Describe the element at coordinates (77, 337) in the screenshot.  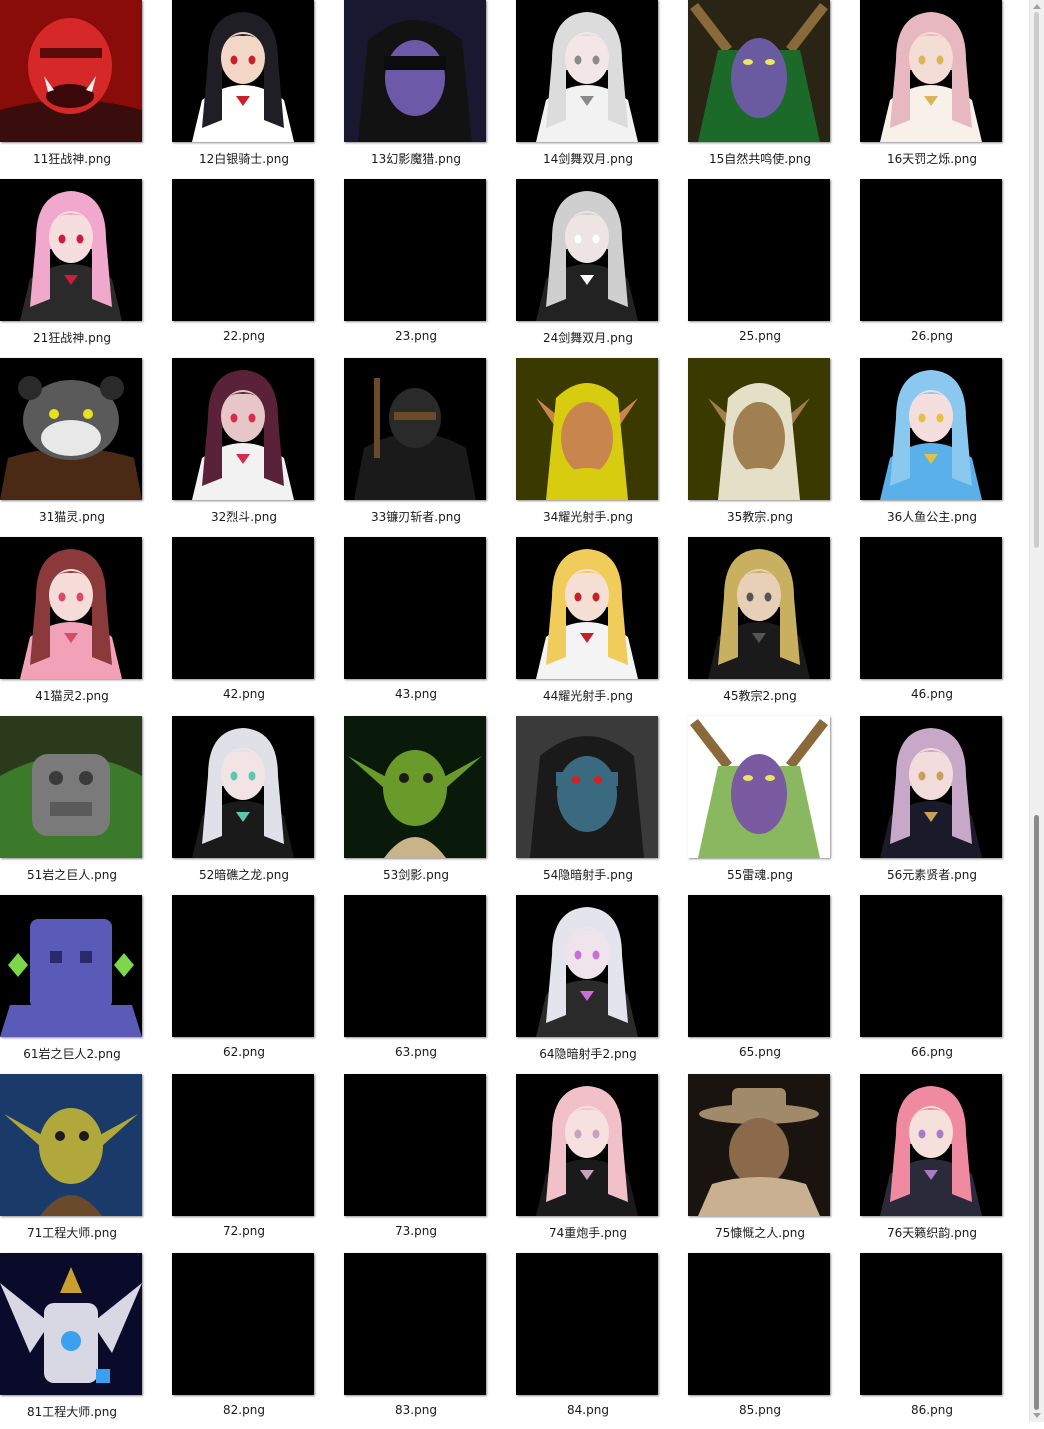
I see `file-name-label: 21狂战神.png` at that location.